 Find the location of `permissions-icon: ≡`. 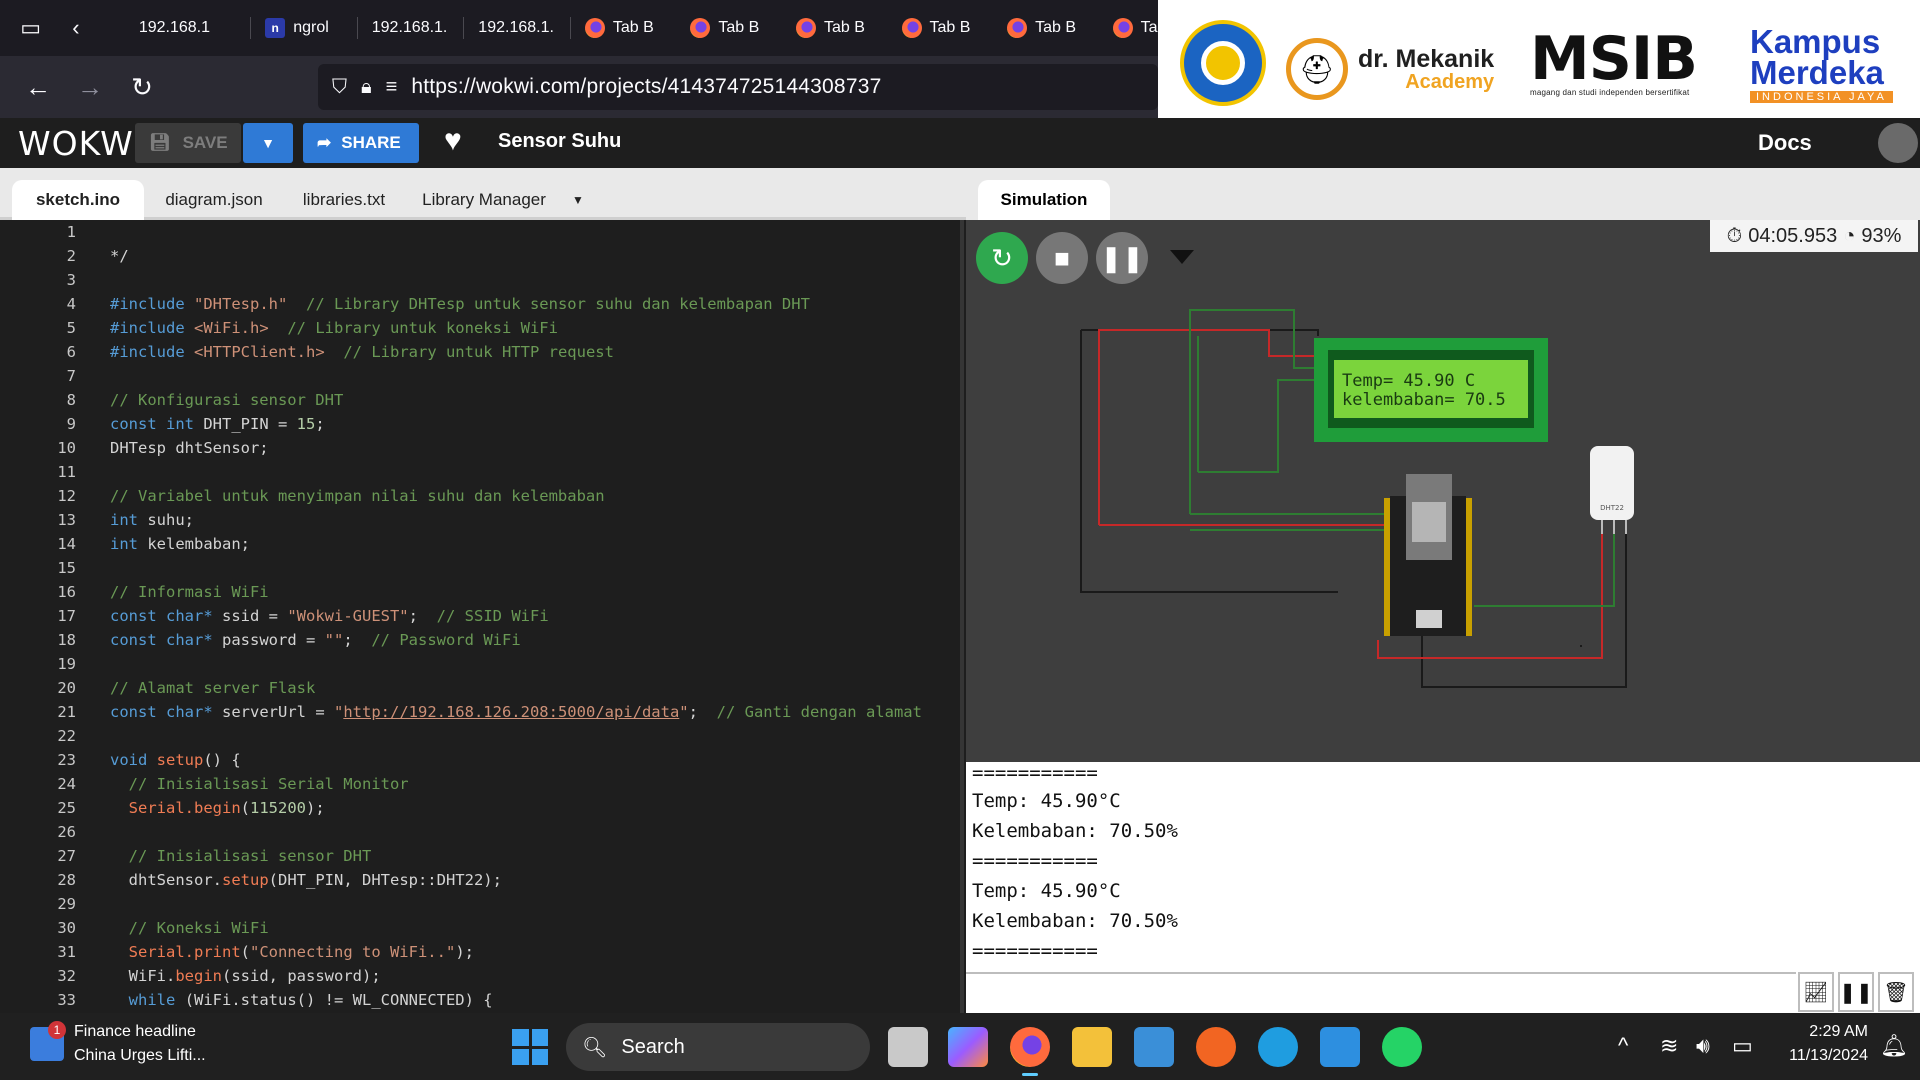

permissions-icon: ≡ is located at coordinates (392, 87).